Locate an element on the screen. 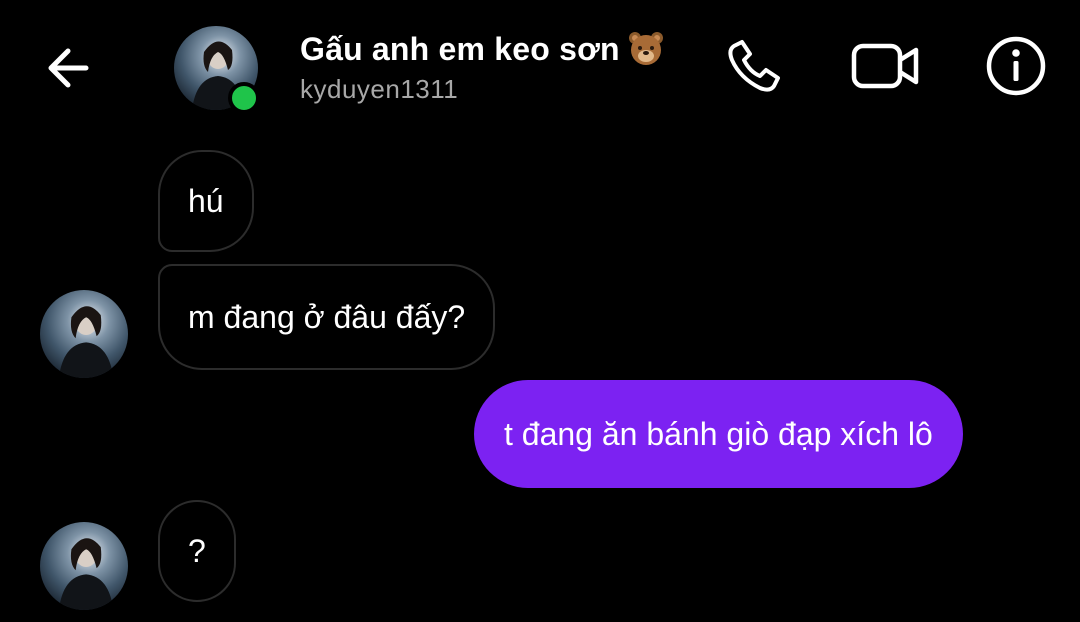 This screenshot has height=622, width=1080. info-icon is located at coordinates (1016, 66).